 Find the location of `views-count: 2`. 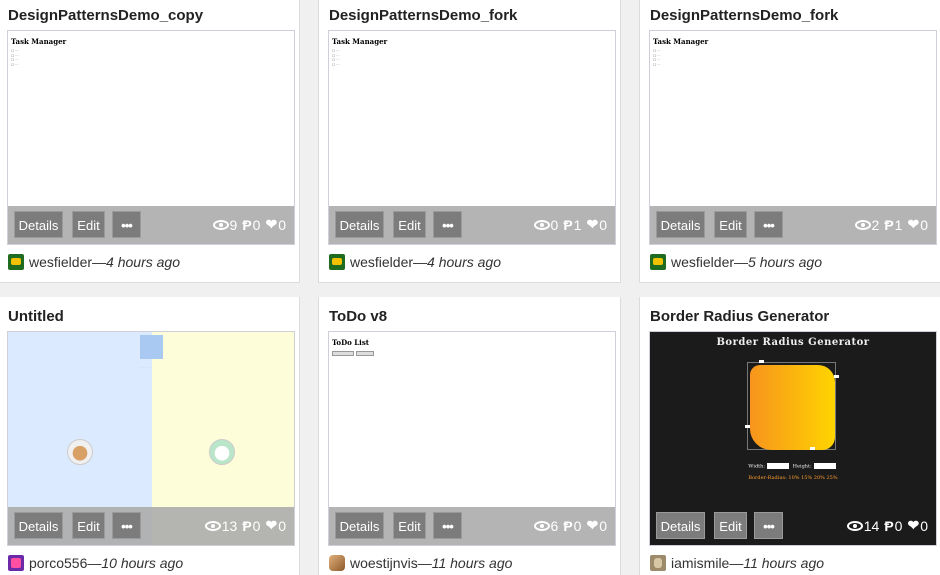

views-count: 2 is located at coordinates (875, 224).